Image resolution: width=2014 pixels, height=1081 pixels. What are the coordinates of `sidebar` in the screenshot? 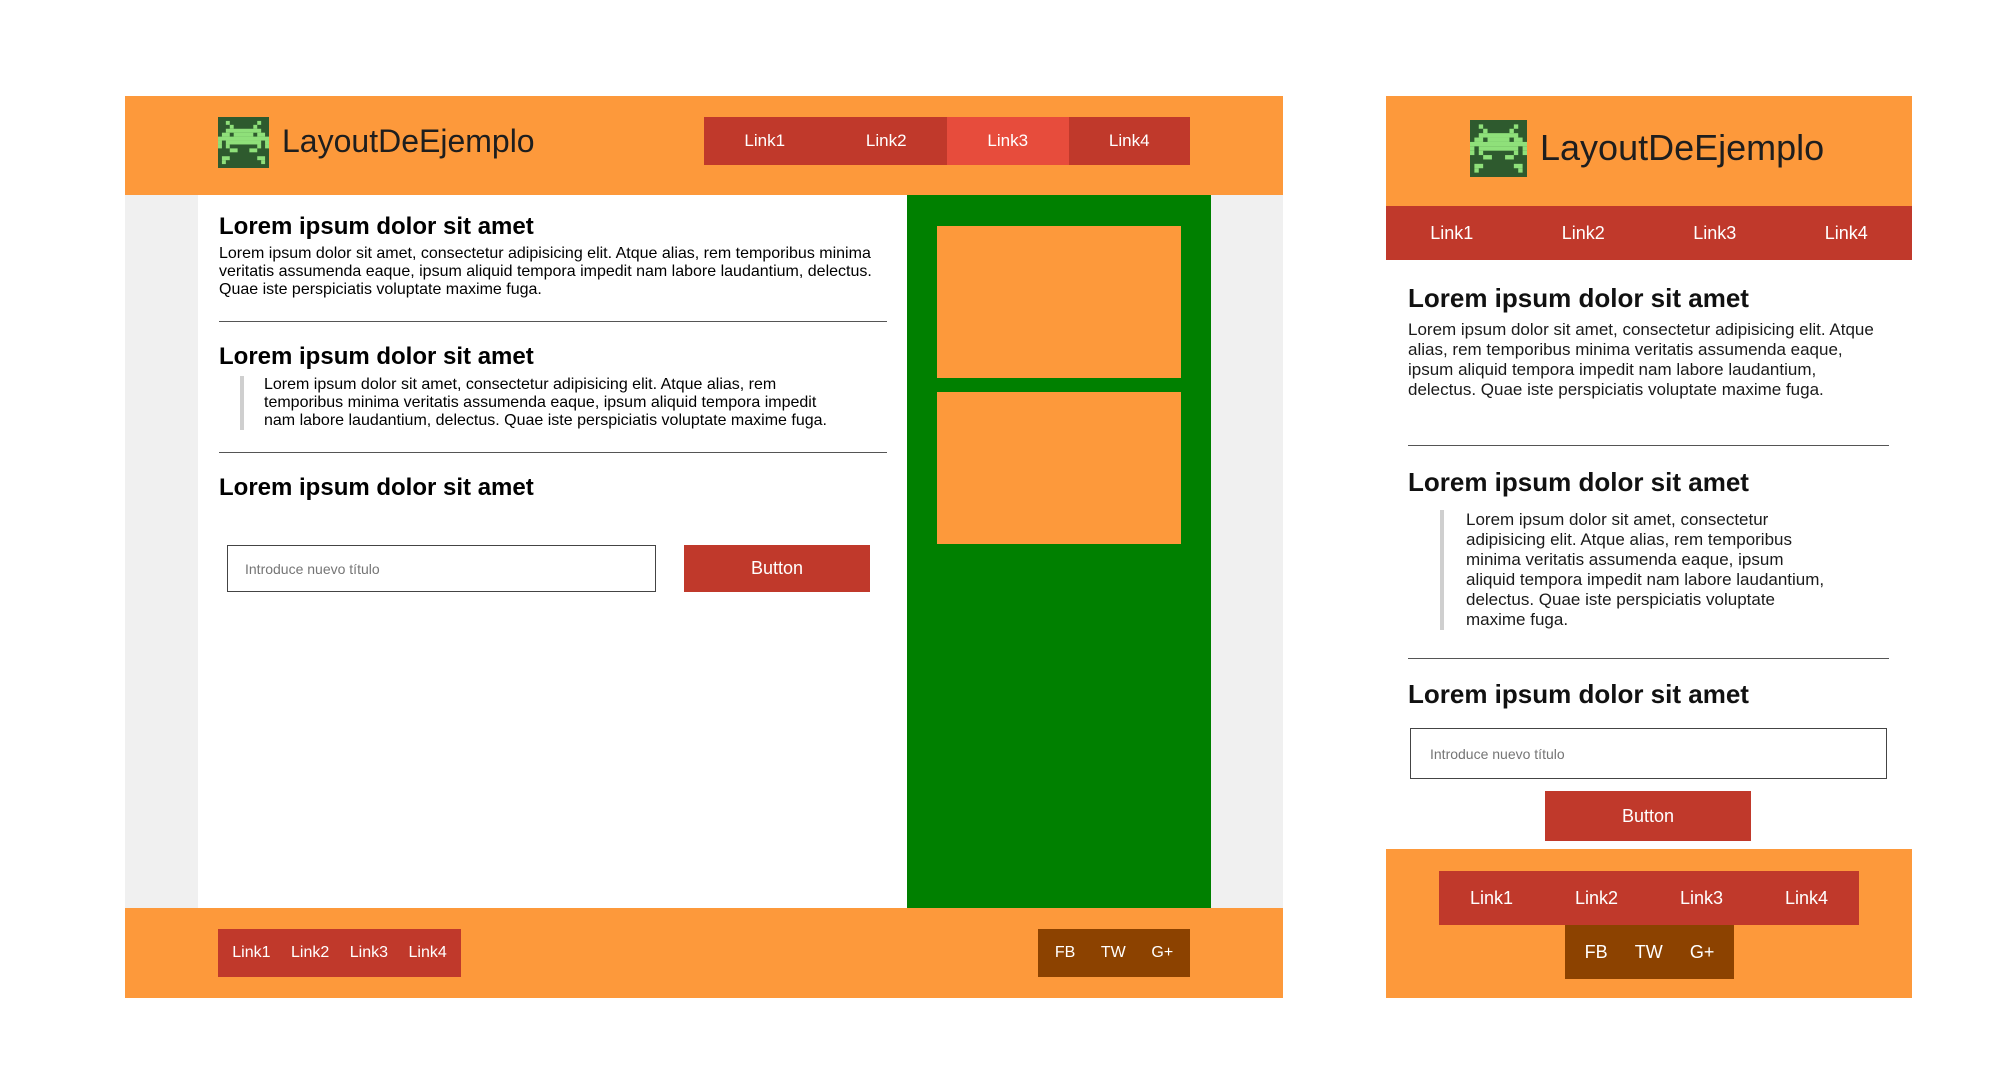 It's located at (1059, 551).